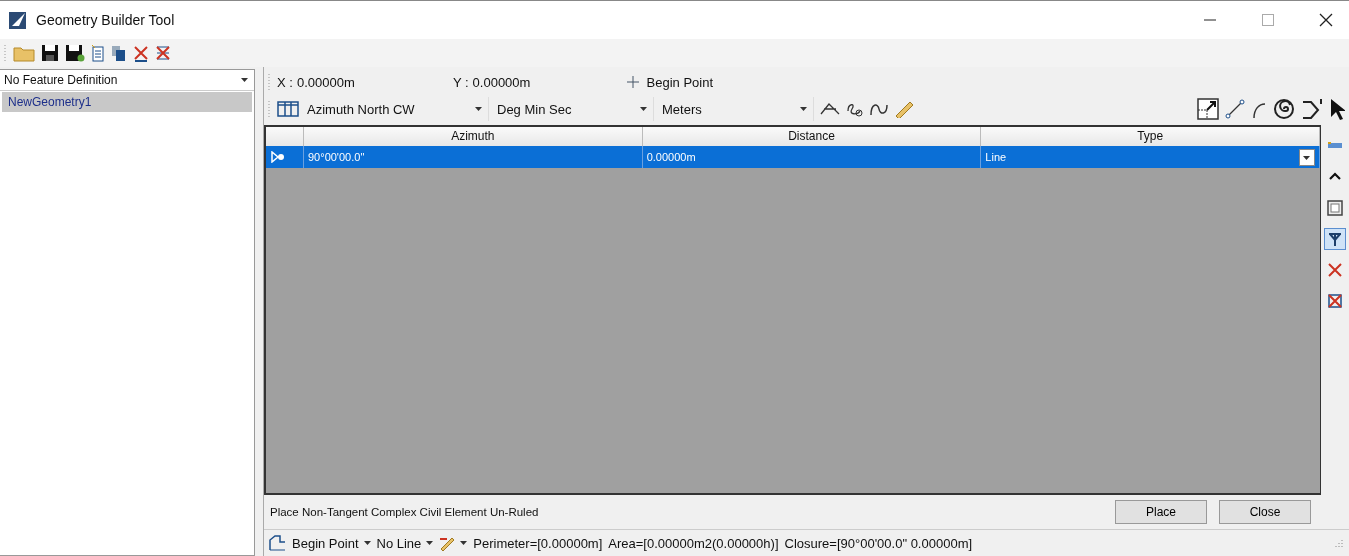 The width and height of the screenshot is (1349, 556). I want to click on resize-grip-icon, so click(1339, 543).